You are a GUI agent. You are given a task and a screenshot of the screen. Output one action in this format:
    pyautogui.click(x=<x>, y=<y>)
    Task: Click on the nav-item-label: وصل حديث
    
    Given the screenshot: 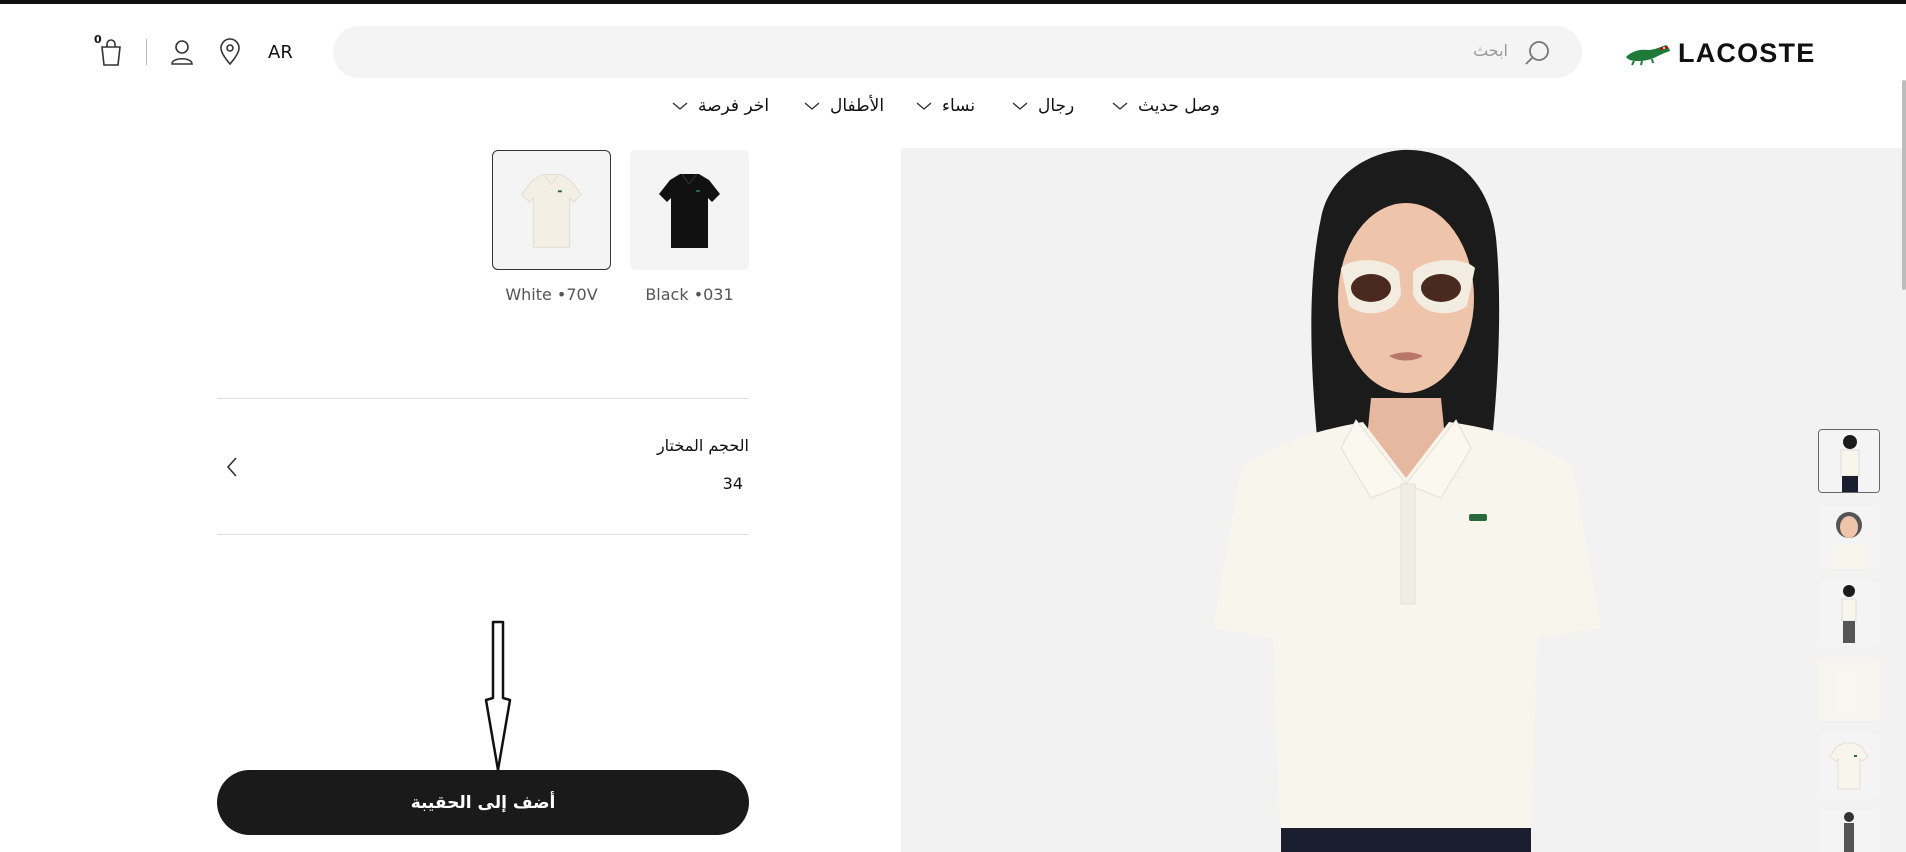 What is the action you would take?
    pyautogui.click(x=1179, y=106)
    